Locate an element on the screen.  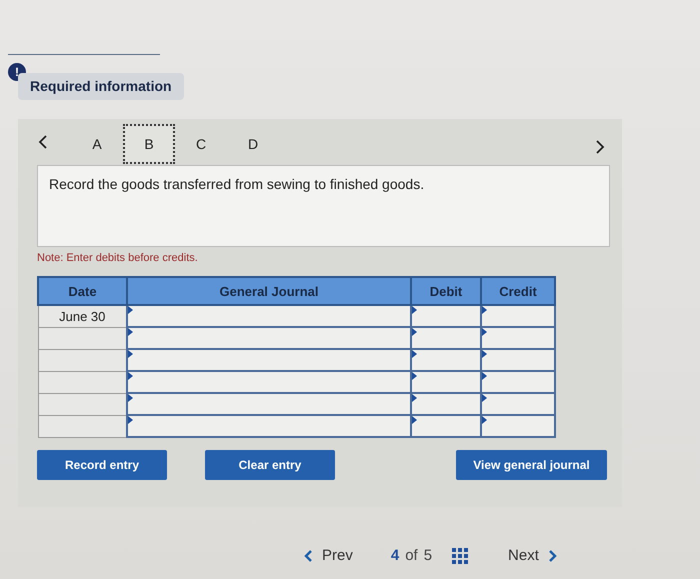
date-cell: June 30 is located at coordinates (82, 316).